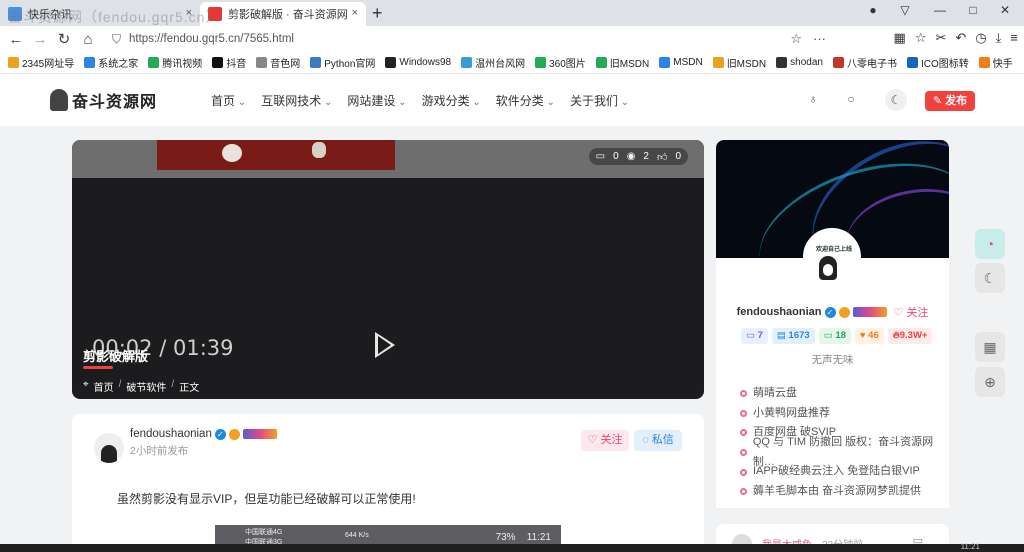  Describe the element at coordinates (832, 257) in the screenshot. I see `sidebar-avatar: 欢迎自己上线` at that location.